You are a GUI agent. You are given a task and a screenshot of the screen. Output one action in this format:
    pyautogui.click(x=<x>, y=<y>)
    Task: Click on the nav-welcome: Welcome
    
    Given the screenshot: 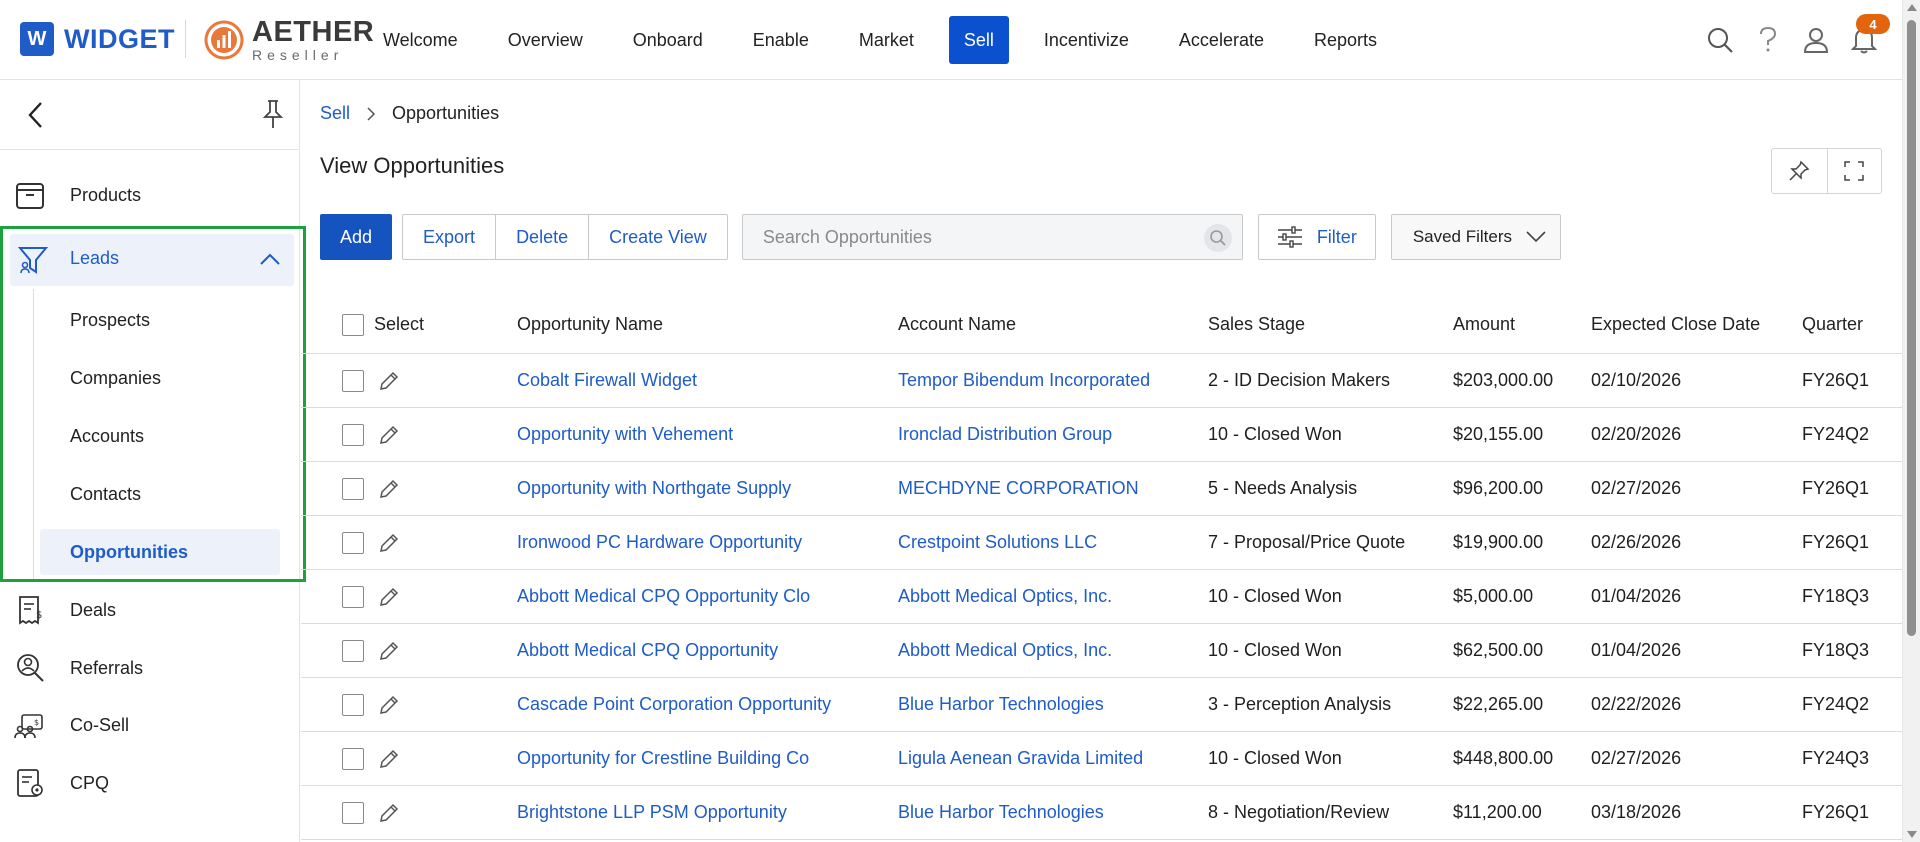 What is the action you would take?
    pyautogui.click(x=420, y=40)
    